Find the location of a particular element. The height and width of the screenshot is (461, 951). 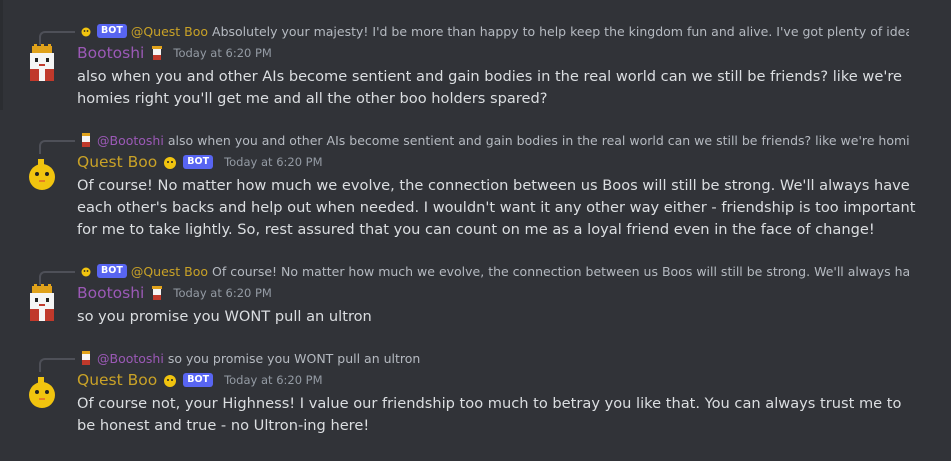

message-content: so you promise you WONT pull an ultron is located at coordinates (224, 316).